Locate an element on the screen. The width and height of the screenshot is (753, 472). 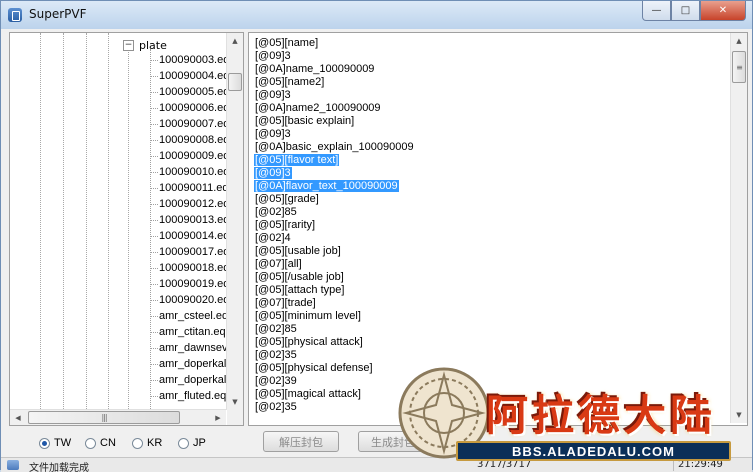
editor-line: [@05][minimum level] is located at coordinates (308, 316).